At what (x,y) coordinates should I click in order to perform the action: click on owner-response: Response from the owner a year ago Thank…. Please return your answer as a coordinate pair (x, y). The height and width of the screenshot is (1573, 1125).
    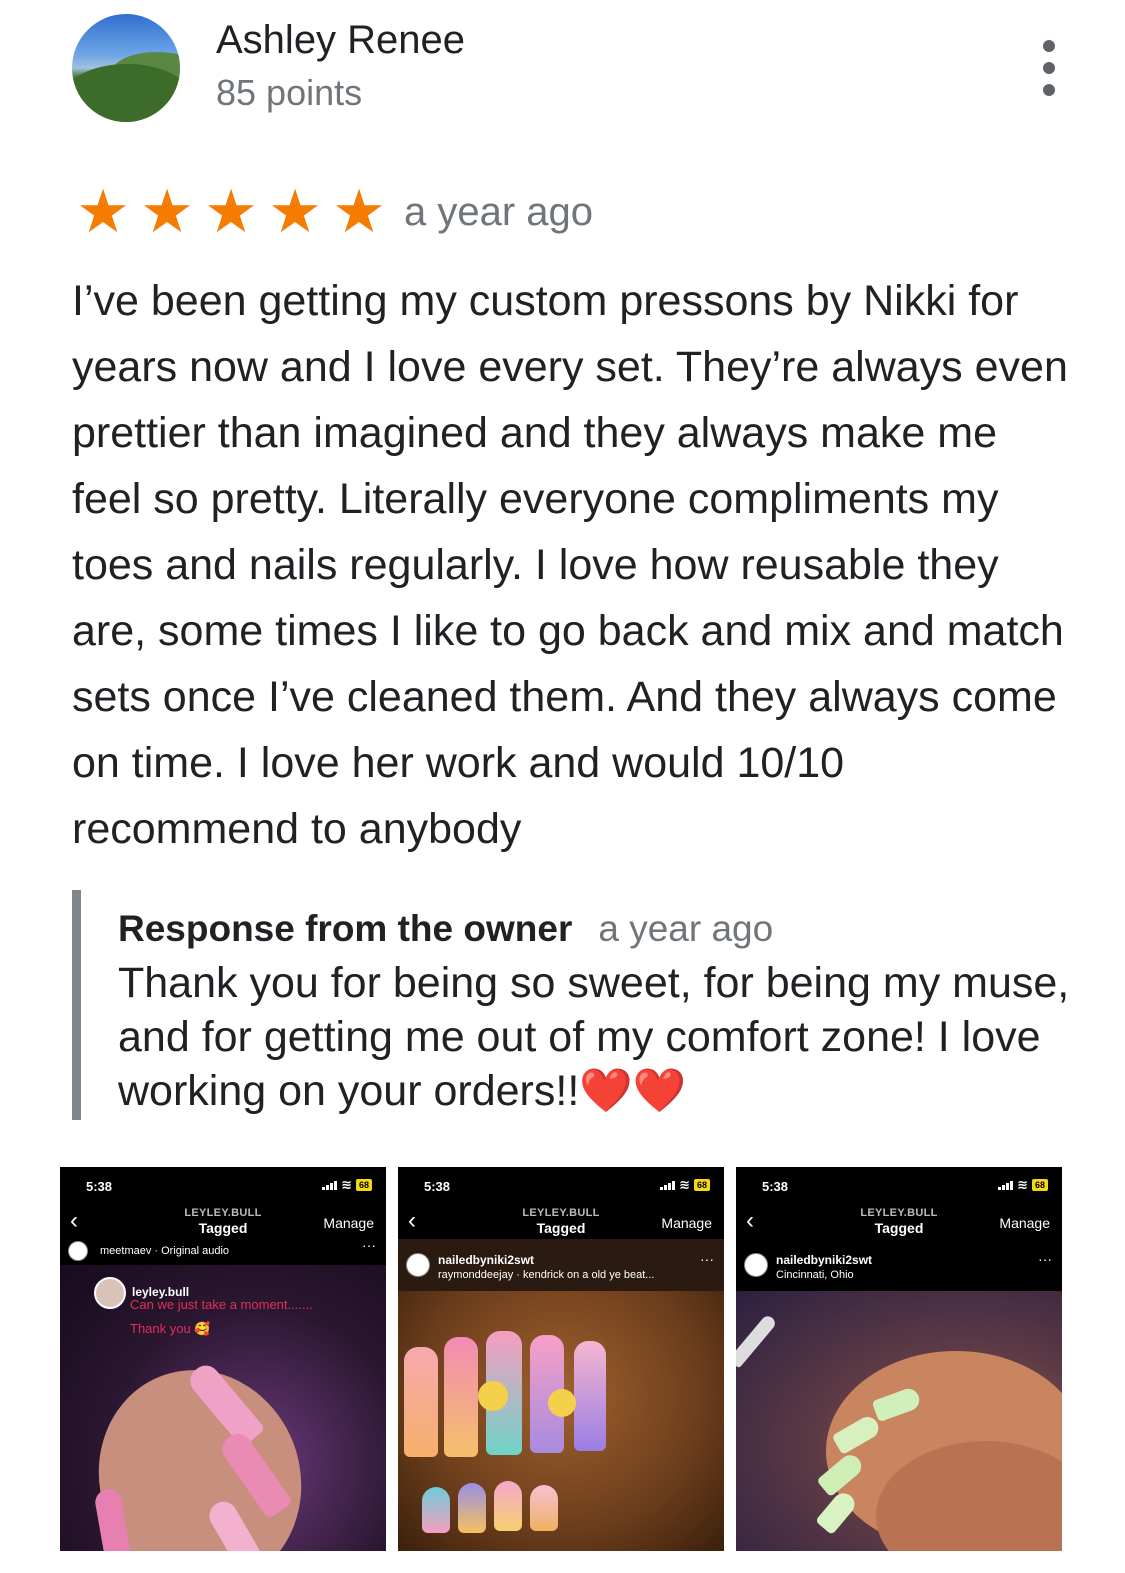
    Looking at the image, I should click on (572, 1005).